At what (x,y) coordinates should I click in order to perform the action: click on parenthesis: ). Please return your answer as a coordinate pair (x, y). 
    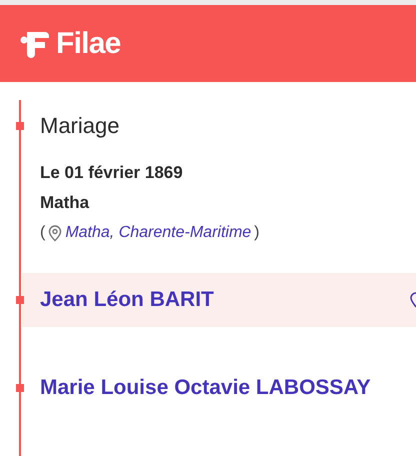
    Looking at the image, I should click on (257, 233).